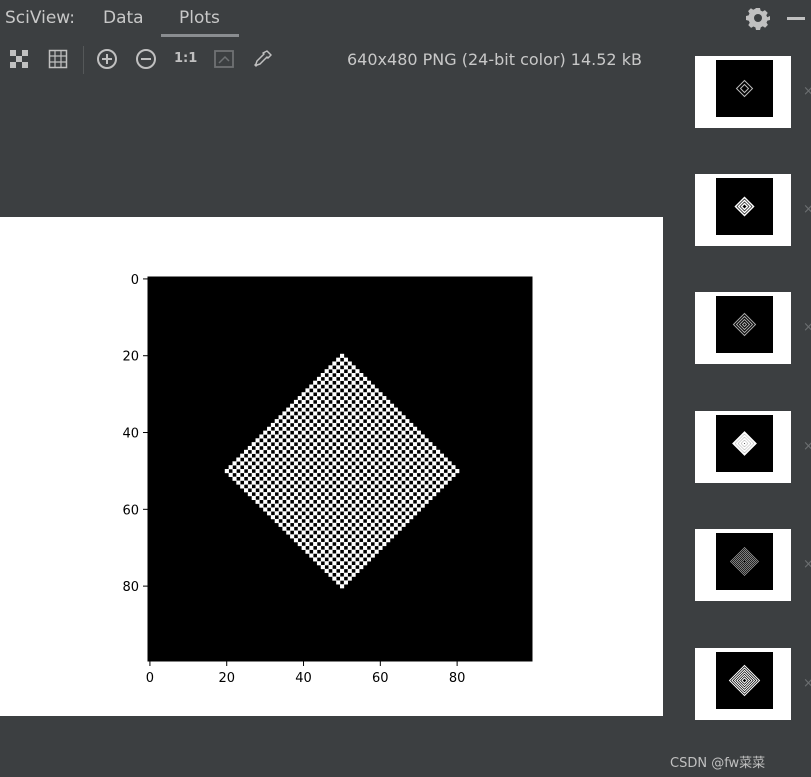  What do you see at coordinates (758, 18) in the screenshot?
I see `gear-icon` at bounding box center [758, 18].